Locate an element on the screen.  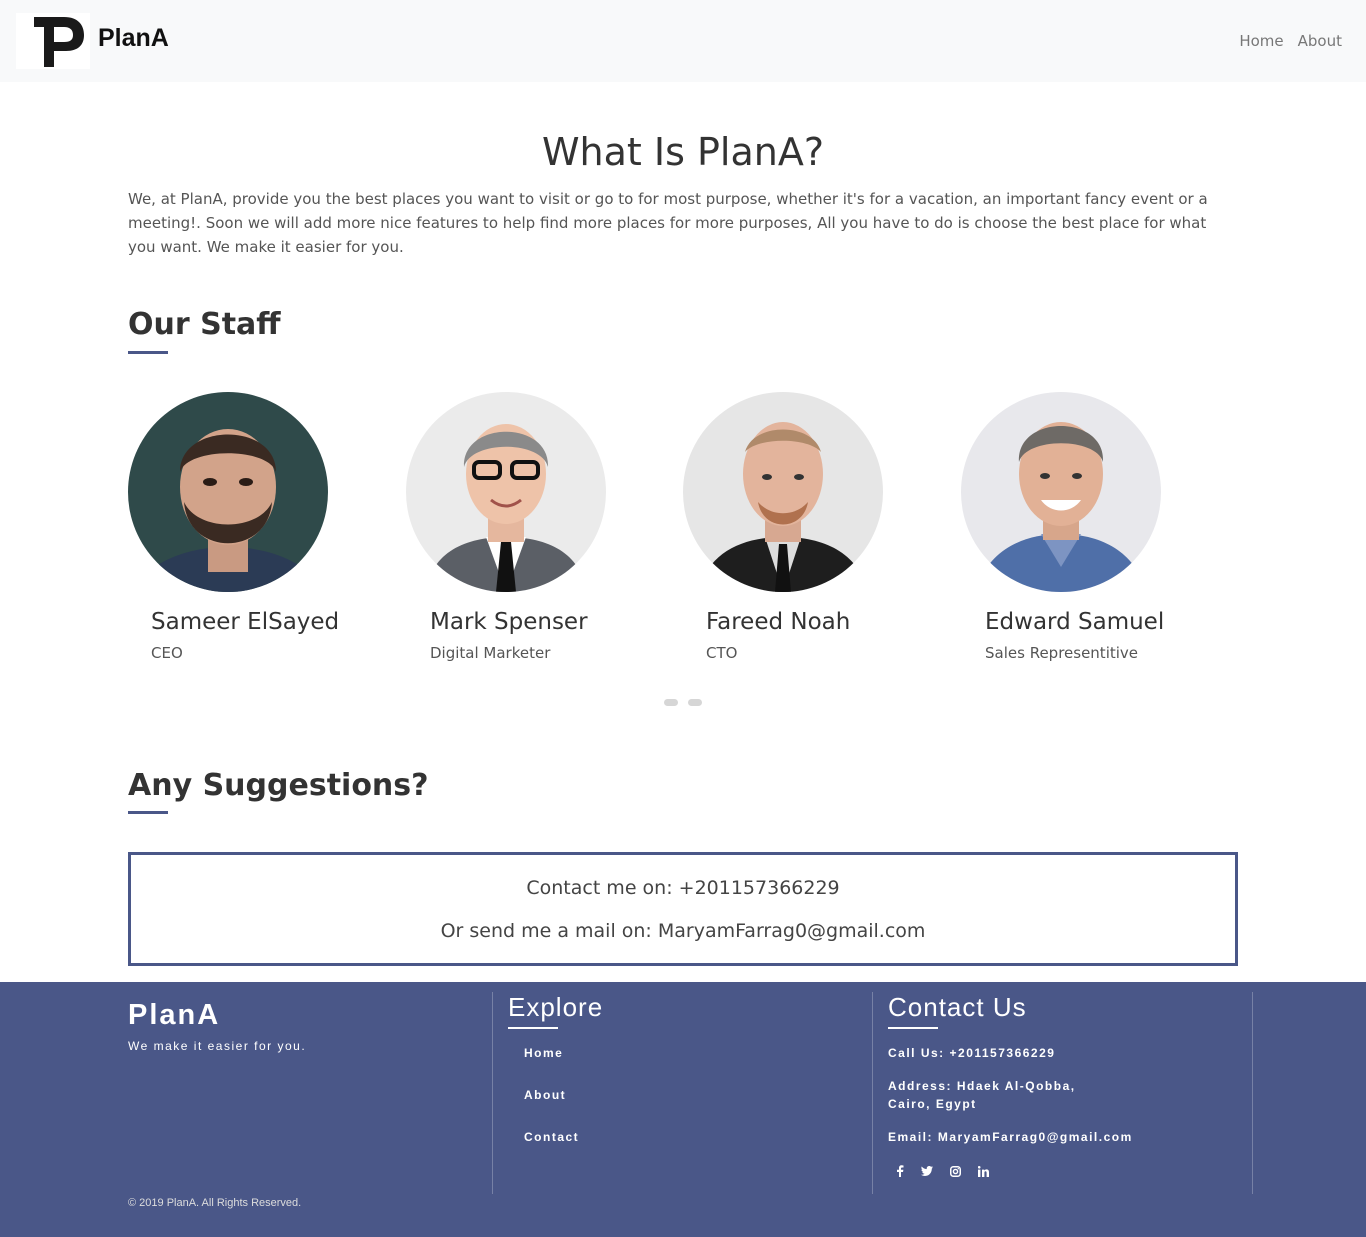
suggestions-title-underline is located at coordinates (148, 812).